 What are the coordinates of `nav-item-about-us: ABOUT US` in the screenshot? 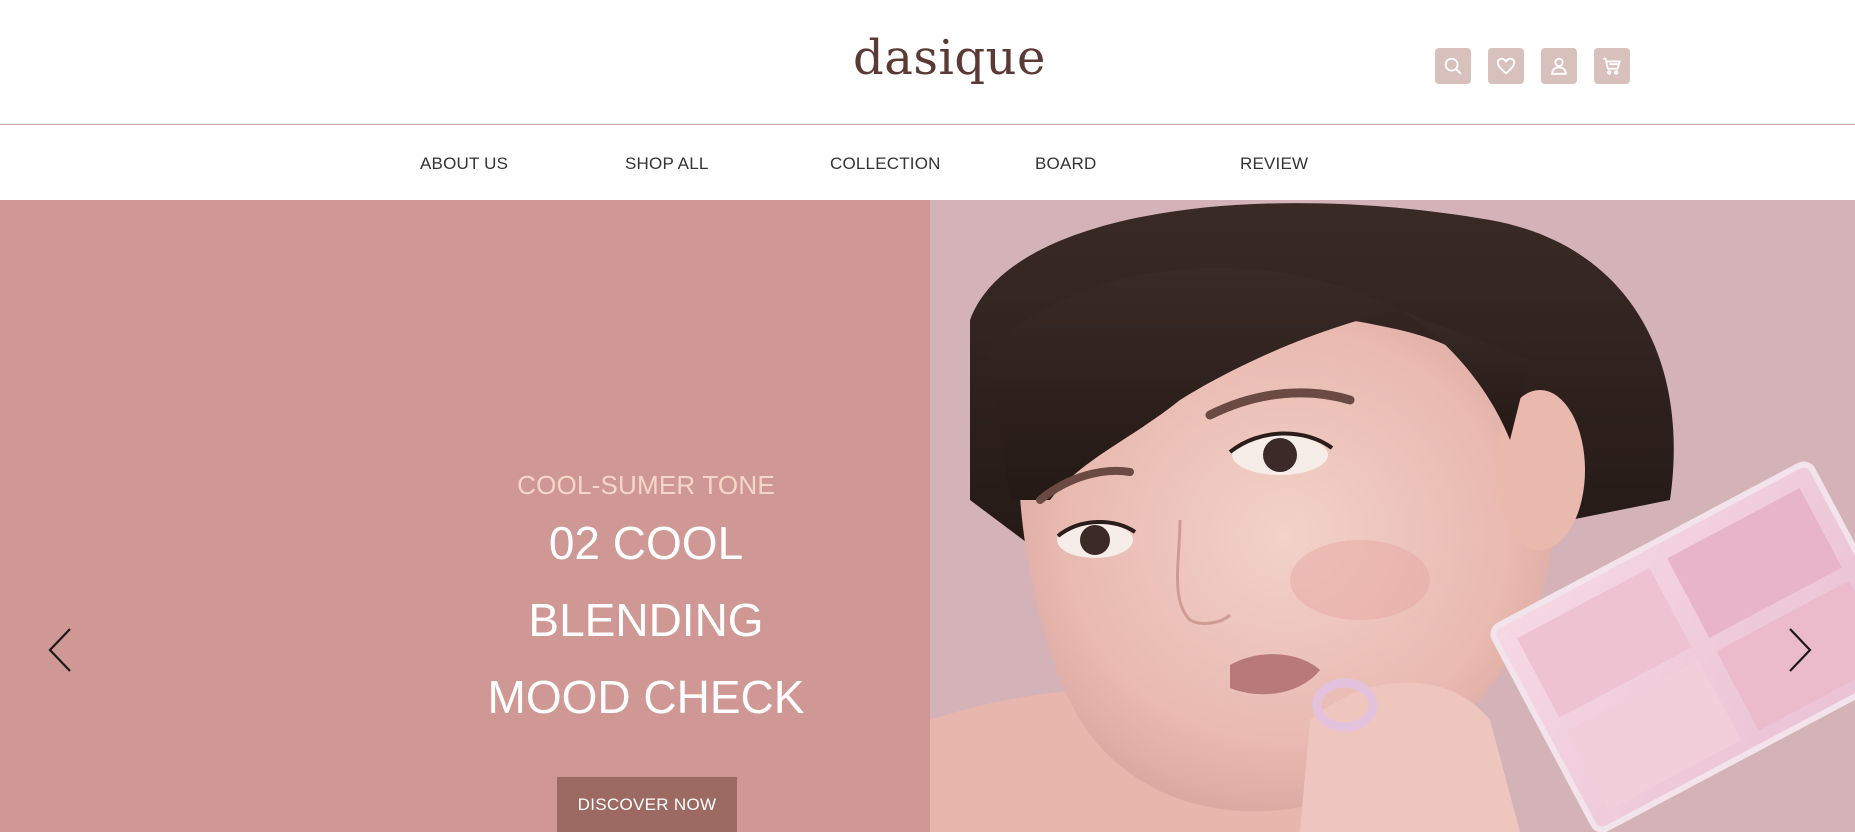 It's located at (464, 164).